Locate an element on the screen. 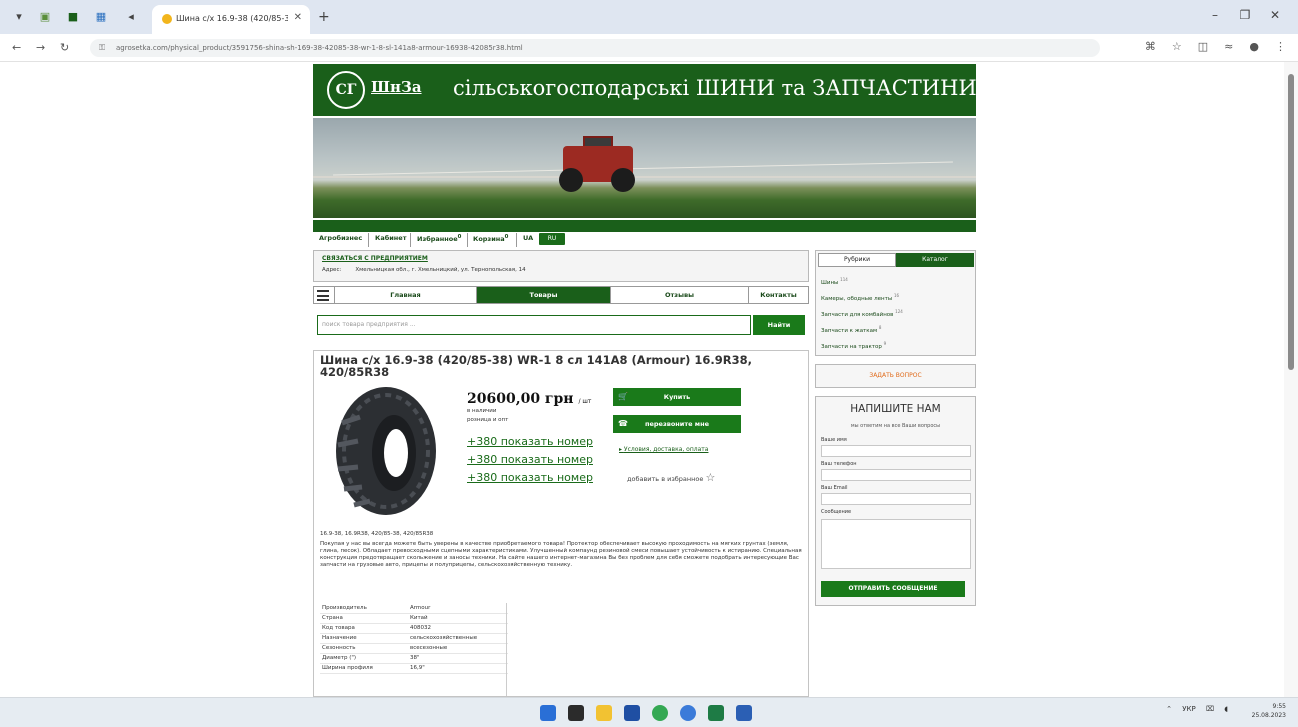 The image size is (1298, 727). taskbar: ⌃ УКР ⌧ ◖ 9:55 25.08.2023 is located at coordinates (649, 712).